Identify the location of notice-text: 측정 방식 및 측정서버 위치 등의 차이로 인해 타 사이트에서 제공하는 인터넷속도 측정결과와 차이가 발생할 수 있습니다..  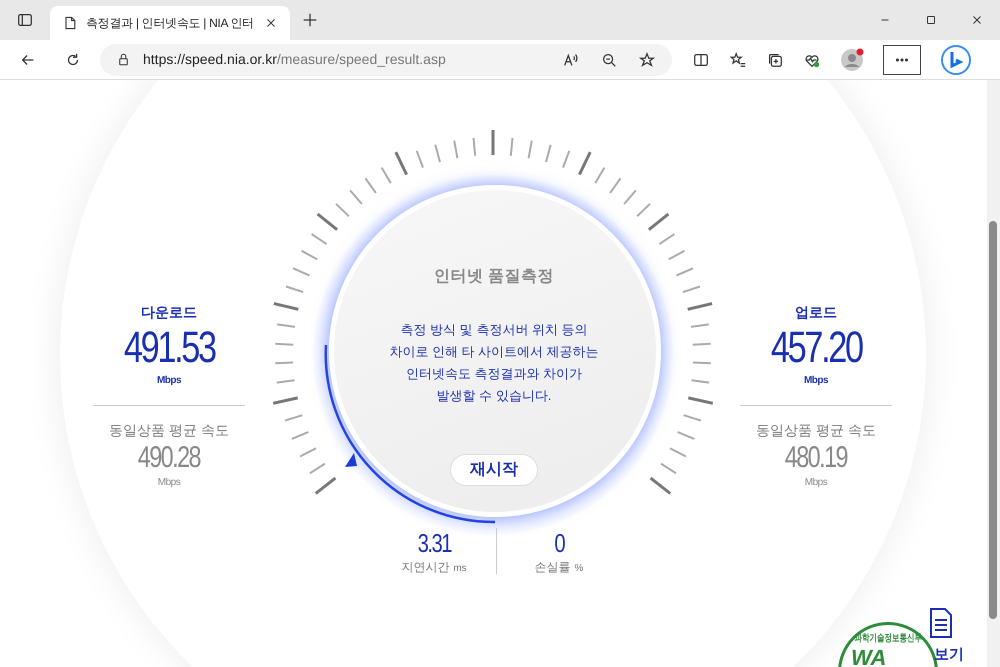
(494, 363).